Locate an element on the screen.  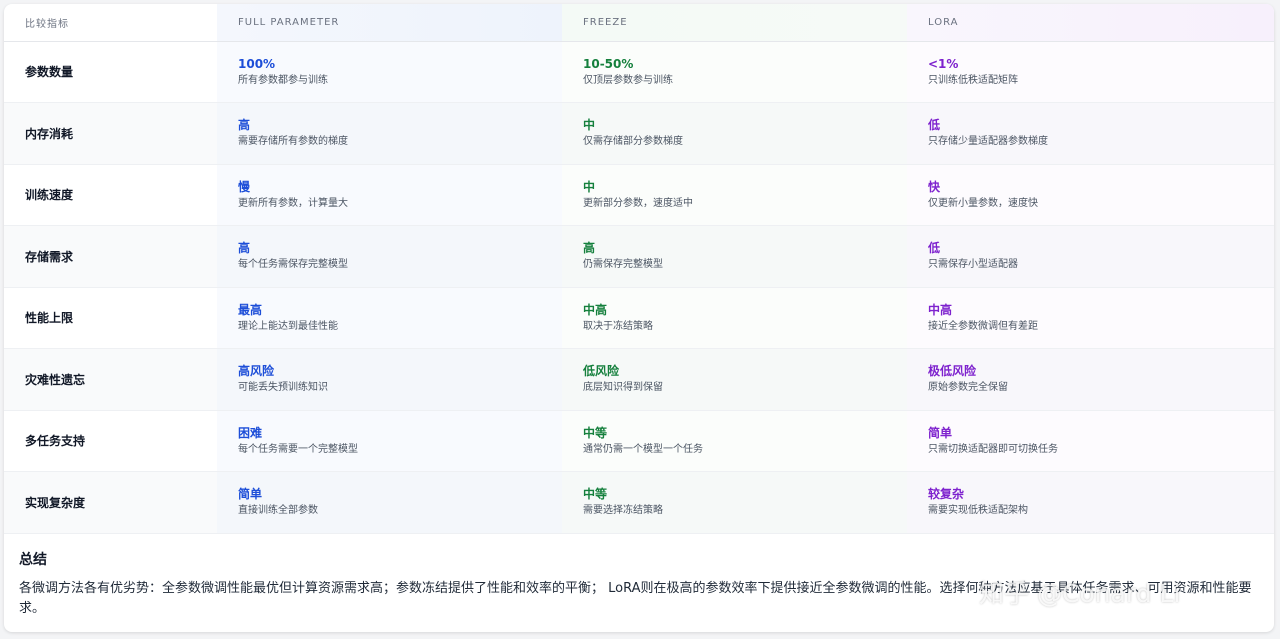
table-row: 内存消耗高需要存储所有参数的梯度中仅需存储部分参数梯度低只存储少量适配器参数梯度 is located at coordinates (639, 133).